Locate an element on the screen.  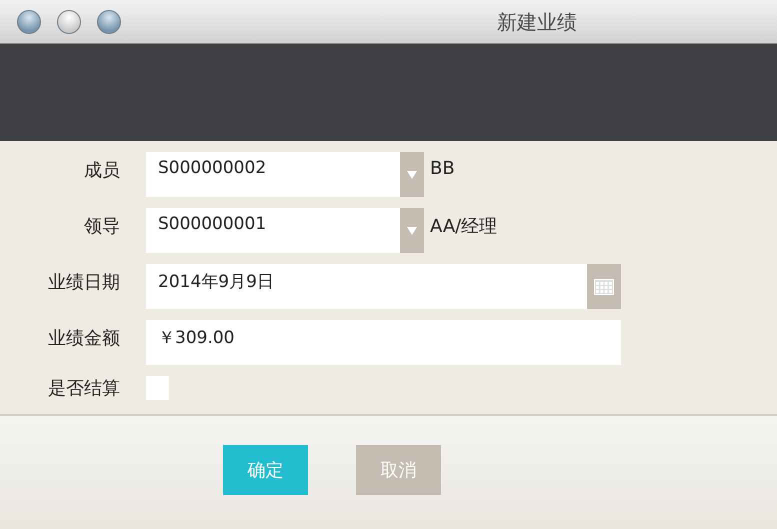
member-name: BB is located at coordinates (442, 168).